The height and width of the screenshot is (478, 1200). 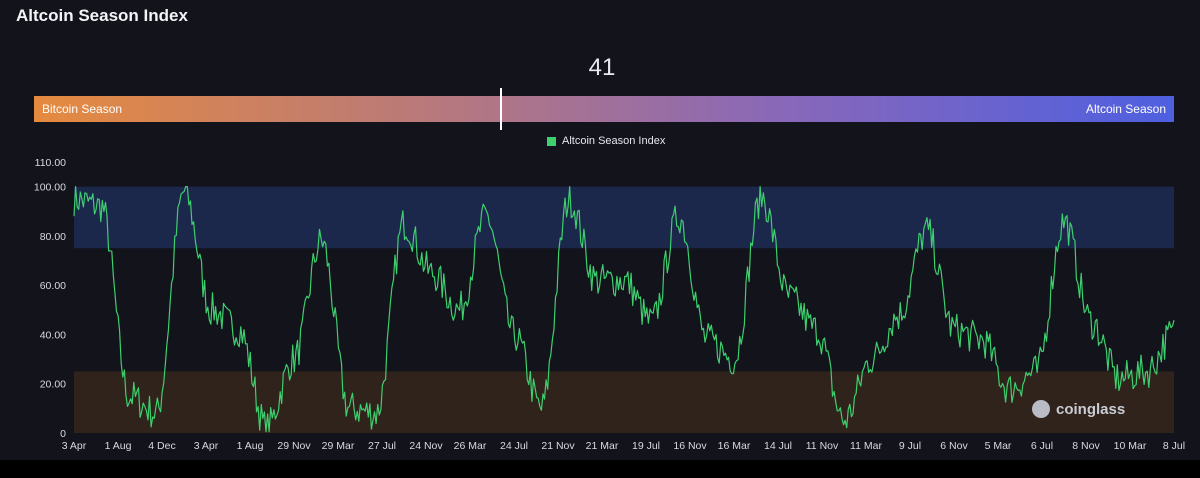 What do you see at coordinates (50, 163) in the screenshot?
I see `y-tick-label: 110.00` at bounding box center [50, 163].